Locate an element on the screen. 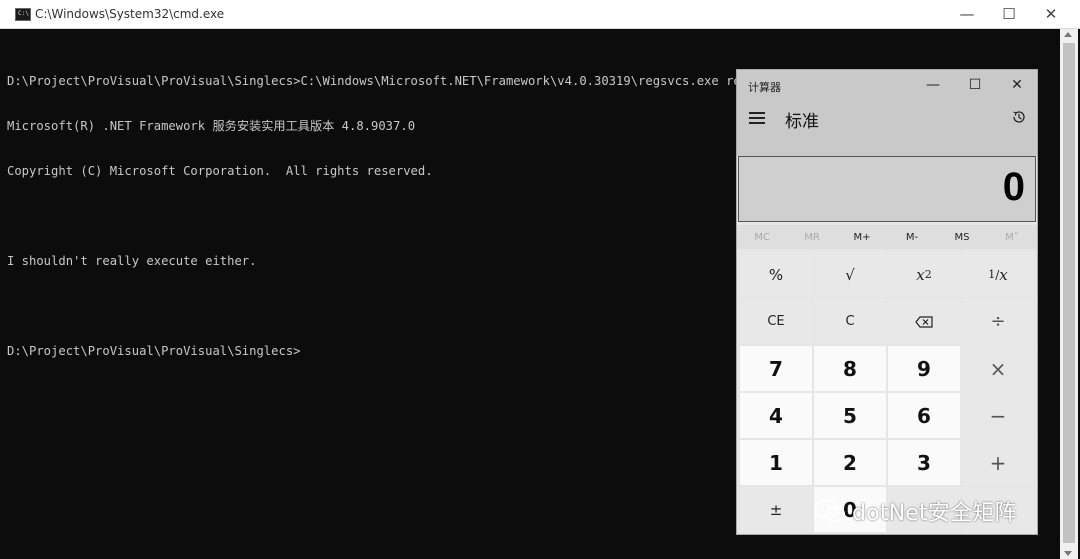 The height and width of the screenshot is (559, 1080). digit-4-button: 4 is located at coordinates (776, 415).